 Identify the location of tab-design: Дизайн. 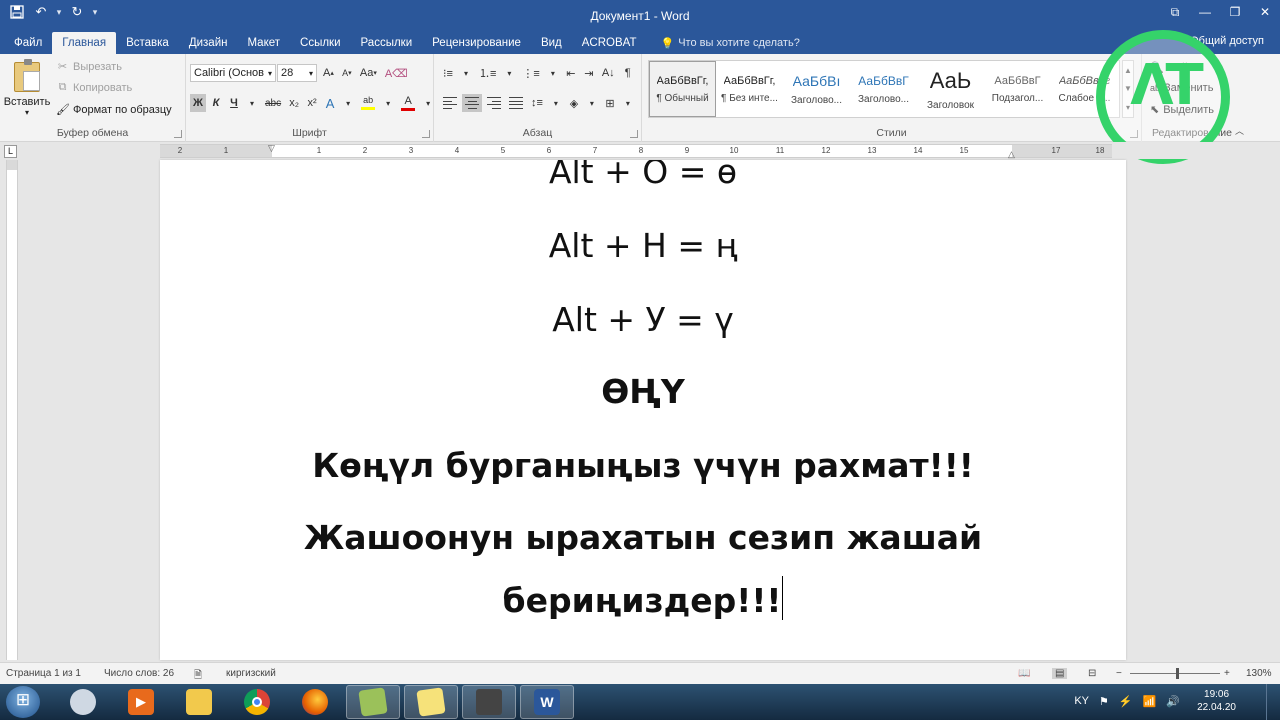
(208, 43).